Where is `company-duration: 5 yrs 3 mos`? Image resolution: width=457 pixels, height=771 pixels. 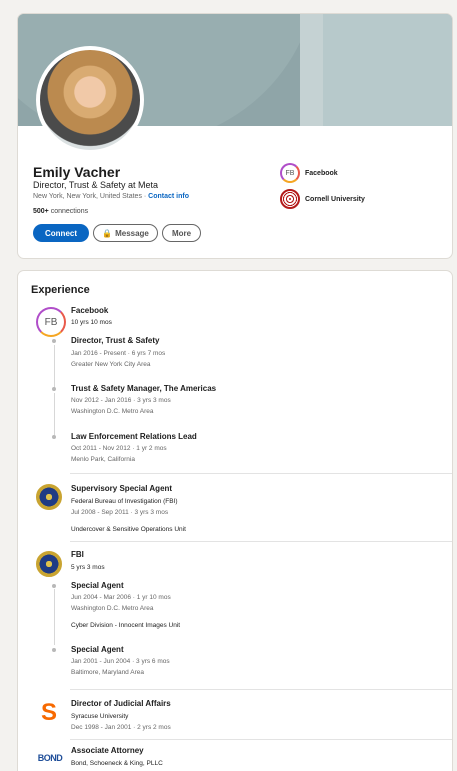
company-duration: 5 yrs 3 mos is located at coordinates (88, 567).